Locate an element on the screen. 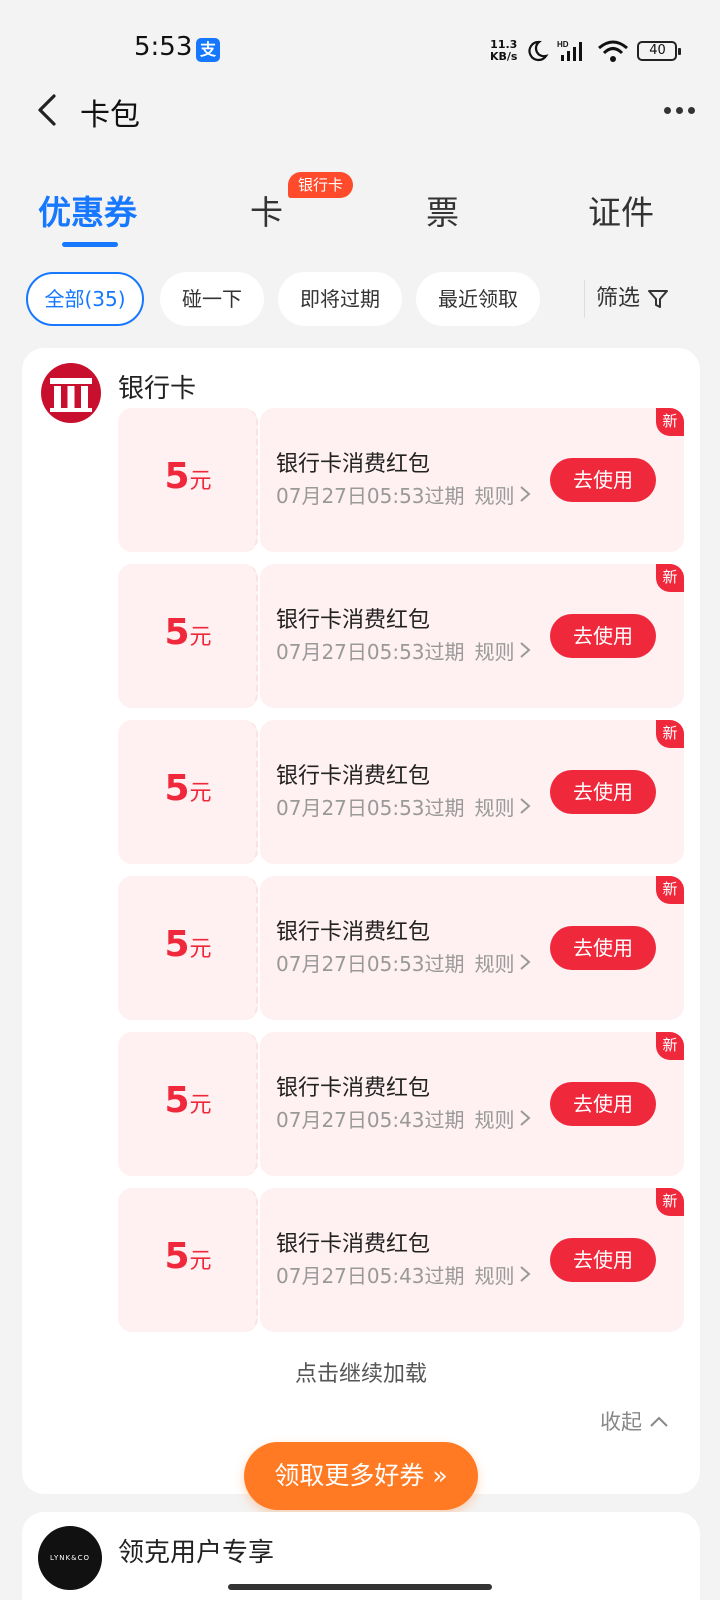  chevron-up-icon is located at coordinates (658, 1421).